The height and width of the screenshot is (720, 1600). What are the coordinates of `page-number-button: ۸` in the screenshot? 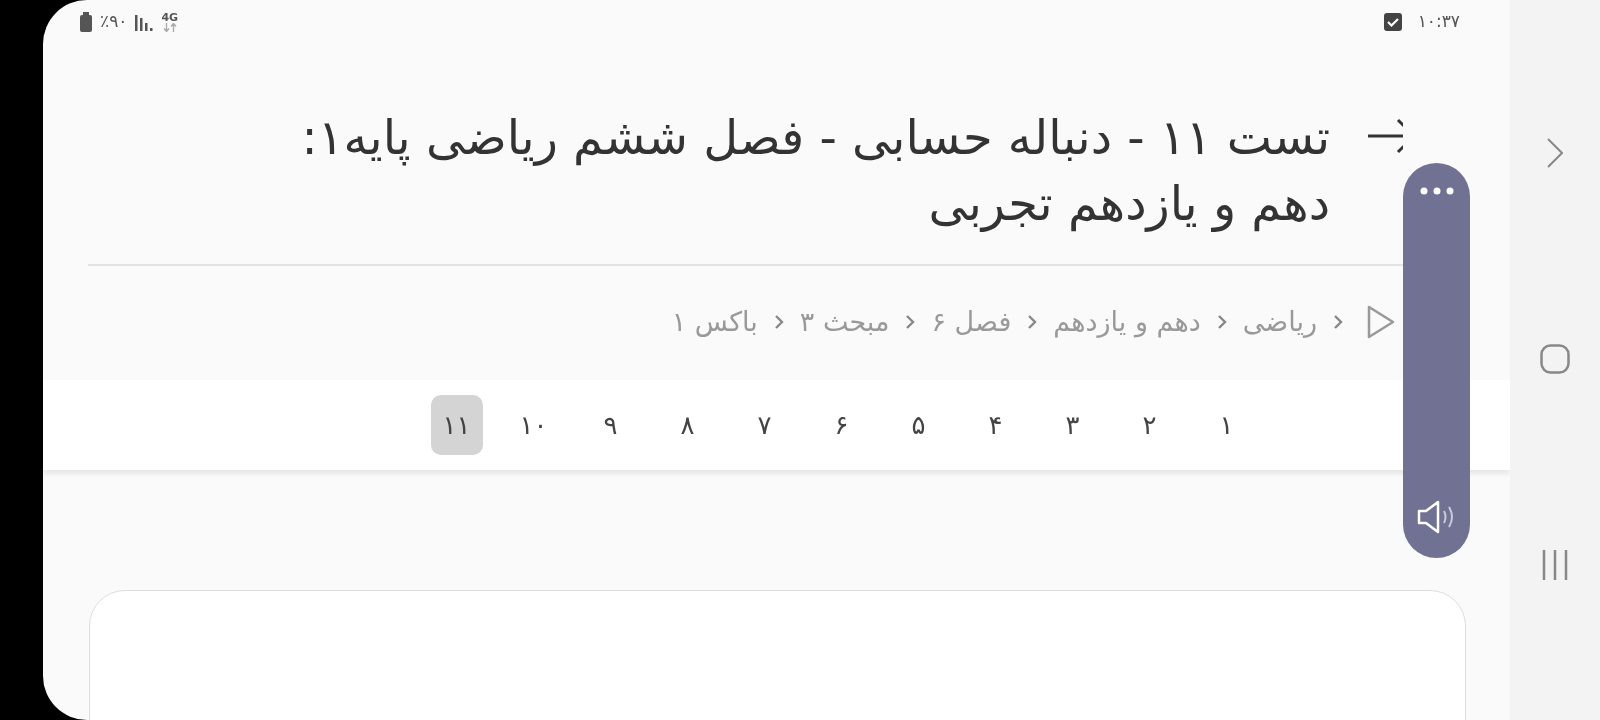 It's located at (687, 425).